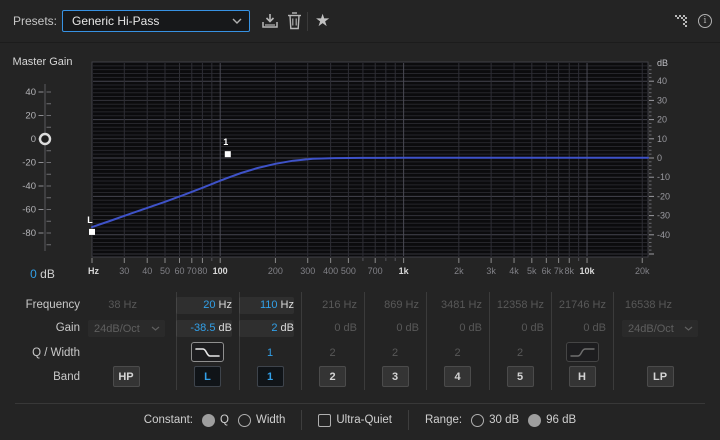 Image resolution: width=720 pixels, height=440 pixels. I want to click on x-axis-label: 80, so click(202, 271).